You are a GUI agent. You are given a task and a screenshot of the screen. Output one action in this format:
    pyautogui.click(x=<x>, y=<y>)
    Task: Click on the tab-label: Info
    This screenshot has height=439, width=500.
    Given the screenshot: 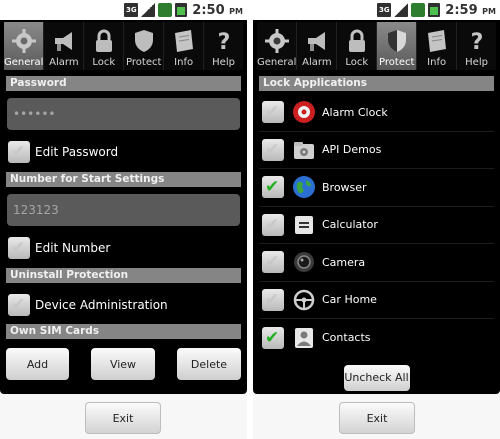 What is the action you would take?
    pyautogui.click(x=437, y=62)
    